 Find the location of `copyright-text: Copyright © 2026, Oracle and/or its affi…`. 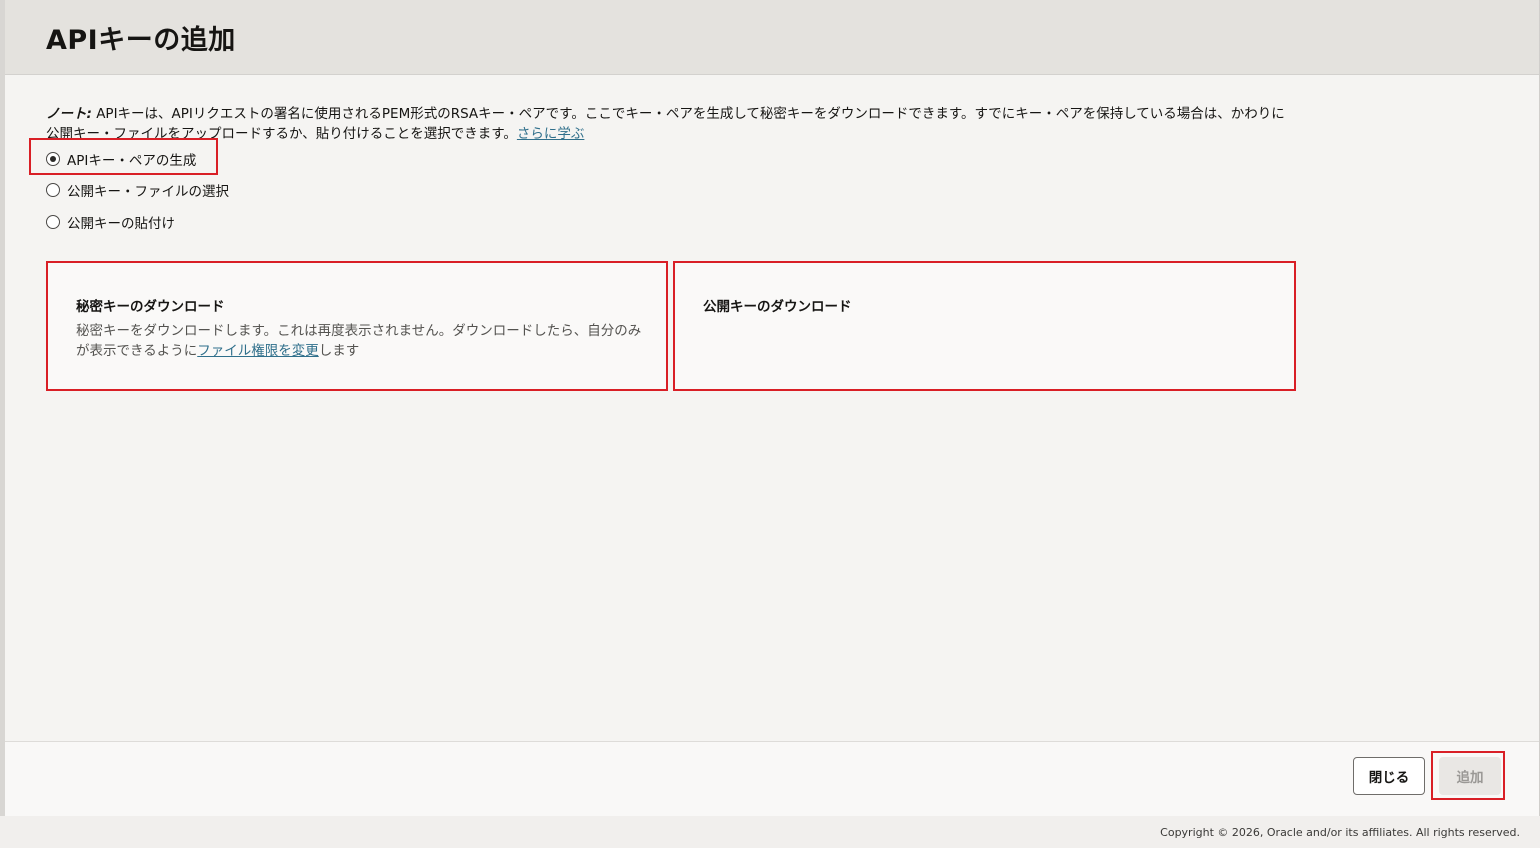

copyright-text: Copyright © 2026, Oracle and/or its affi… is located at coordinates (1340, 832).